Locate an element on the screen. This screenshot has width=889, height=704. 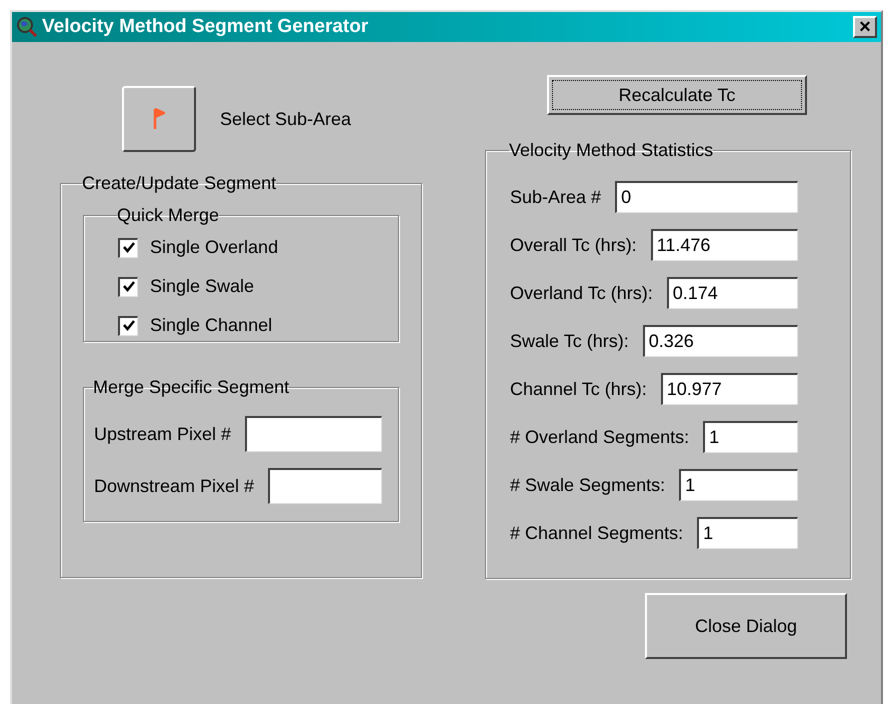
close-dialog-button: Close Dialog is located at coordinates (746, 626).